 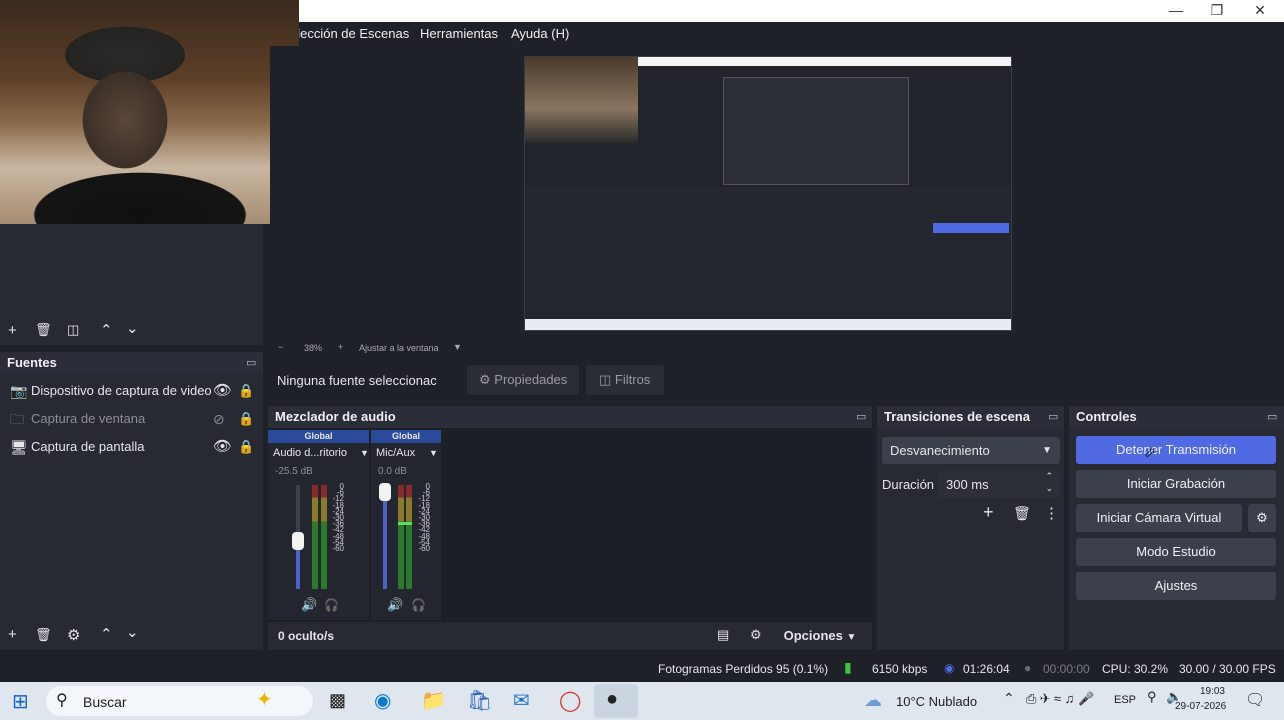 What do you see at coordinates (1051, 513) in the screenshot?
I see `more-options-icon: ⋮` at bounding box center [1051, 513].